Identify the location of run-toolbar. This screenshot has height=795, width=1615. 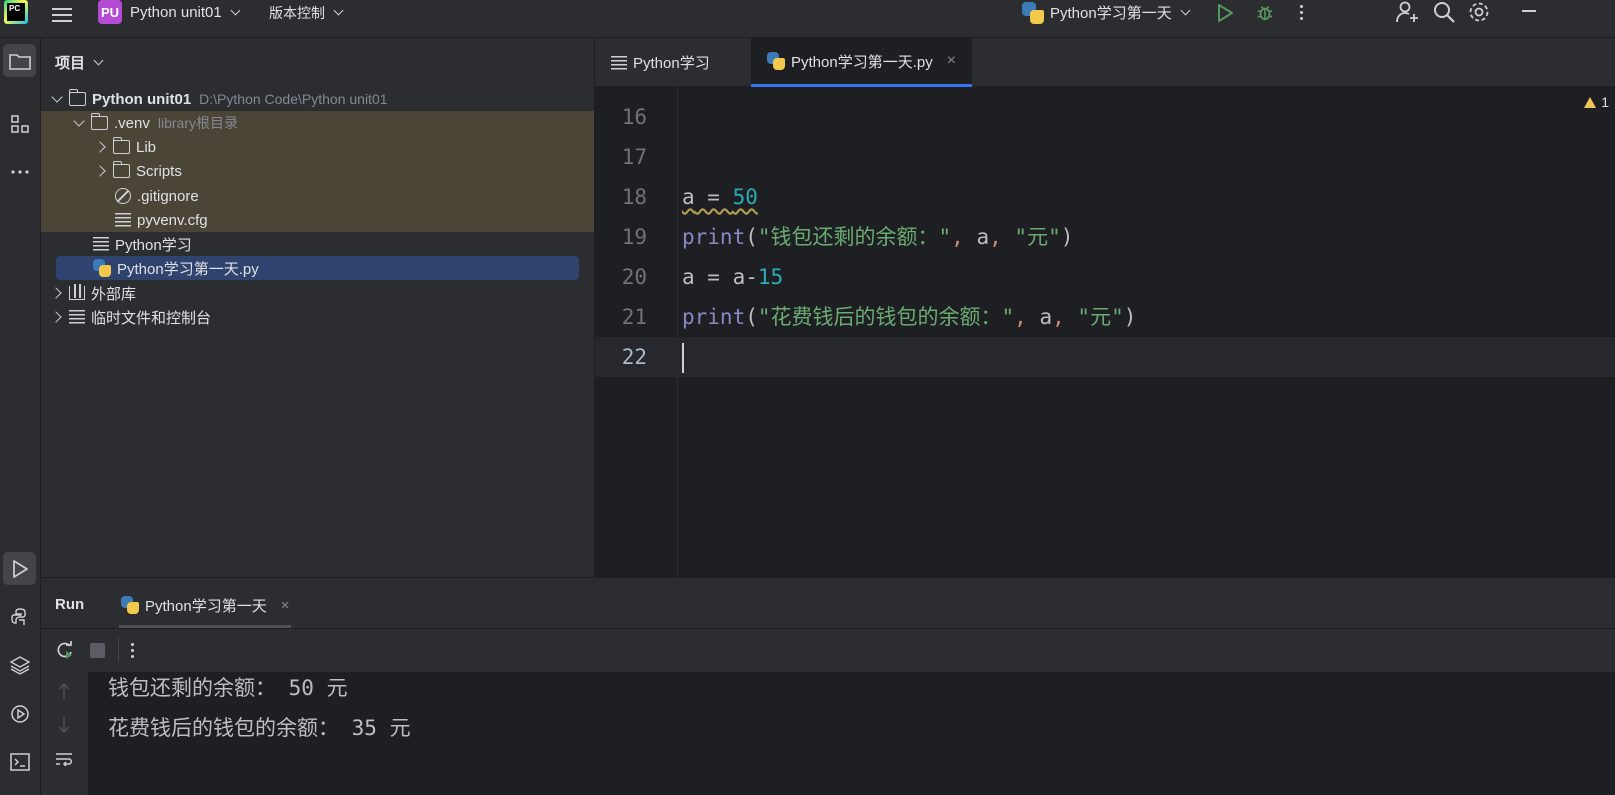
(828, 649).